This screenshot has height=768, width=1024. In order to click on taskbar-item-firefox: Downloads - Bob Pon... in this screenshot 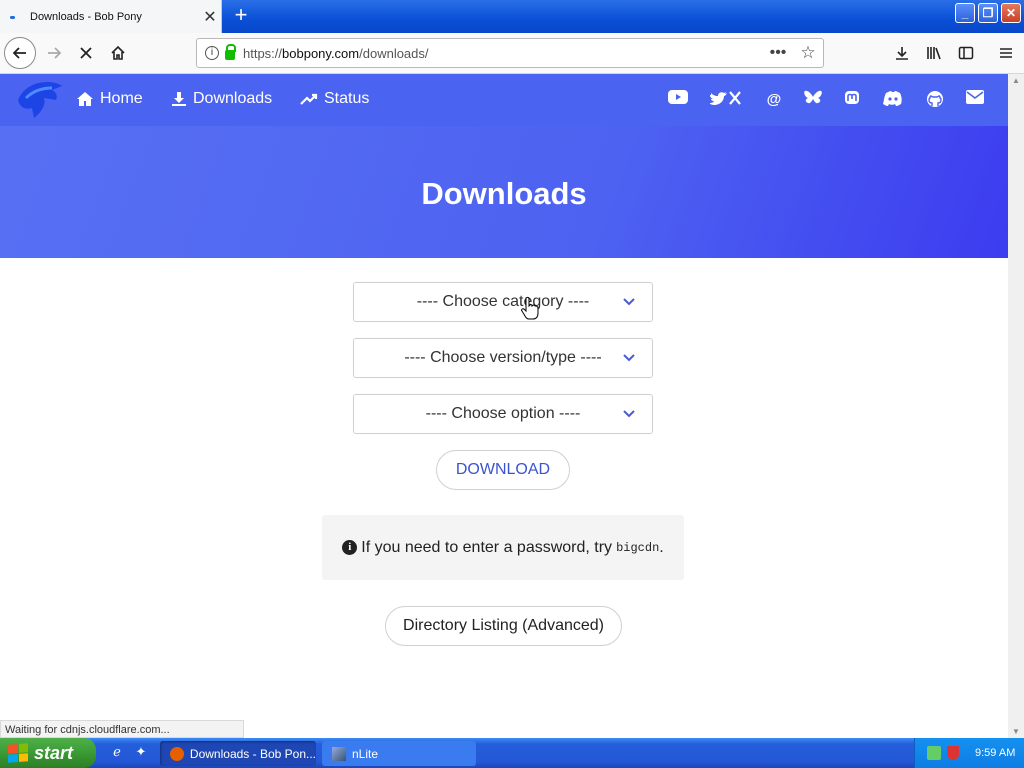, I will do `click(238, 753)`.